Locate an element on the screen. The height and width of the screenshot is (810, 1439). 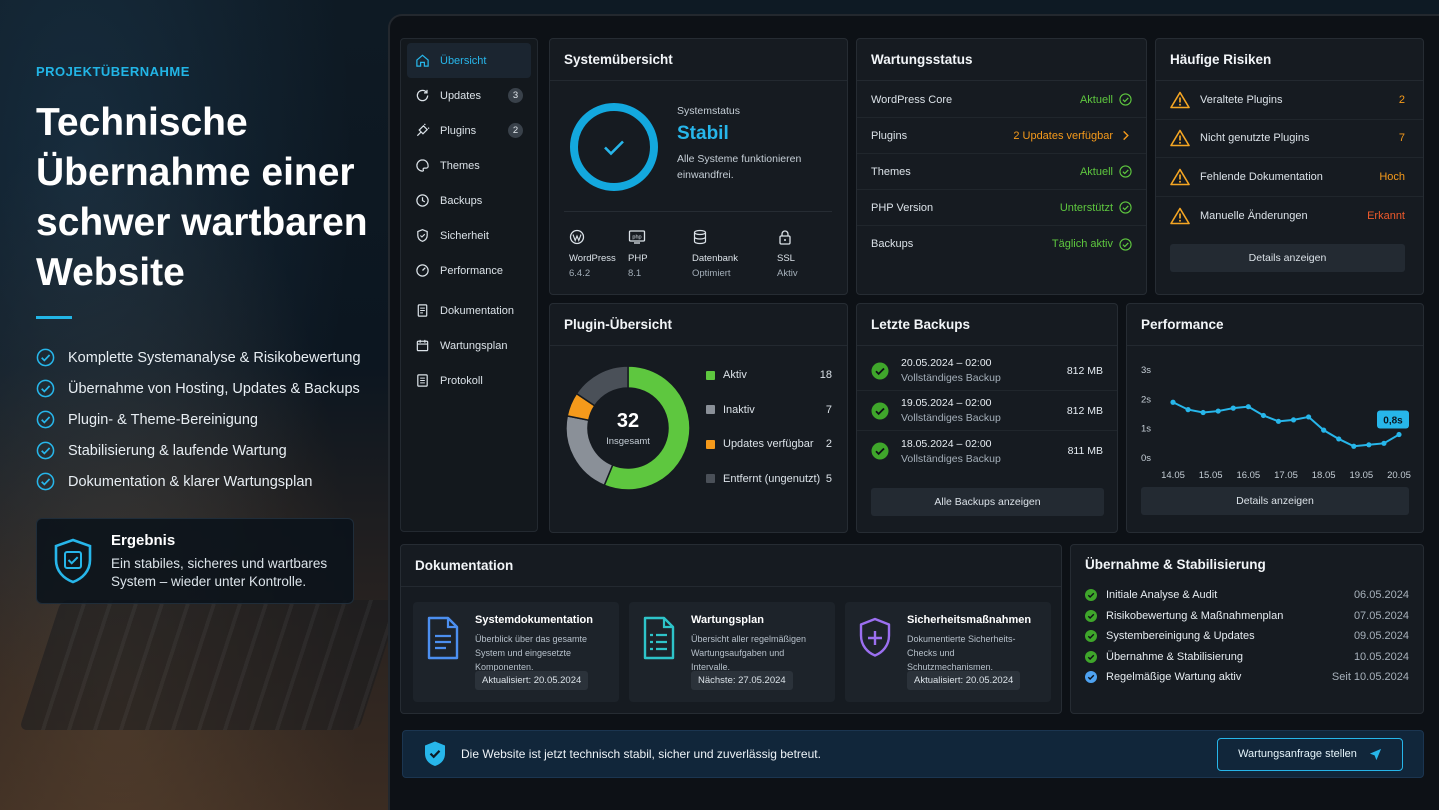
sidebar-item-sicherheit: Sicherheit is located at coordinates (469, 235).